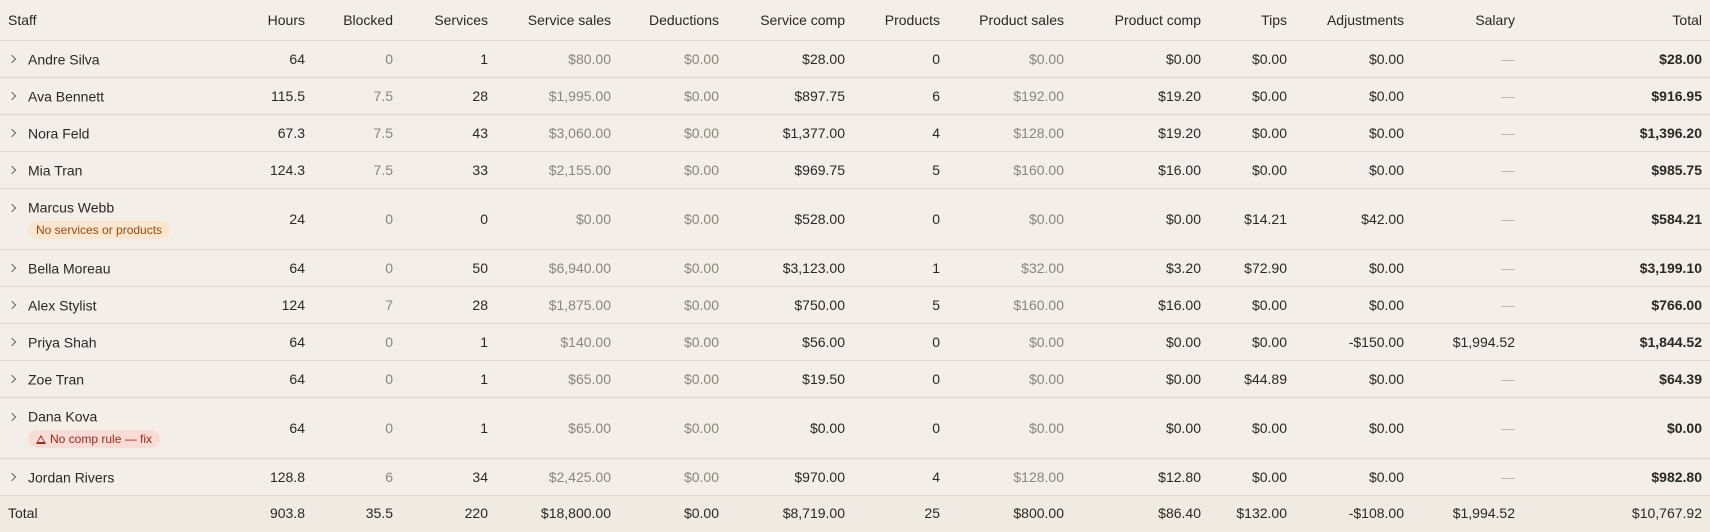 Image resolution: width=1710 pixels, height=532 pixels. I want to click on warning-icon, so click(41, 439).